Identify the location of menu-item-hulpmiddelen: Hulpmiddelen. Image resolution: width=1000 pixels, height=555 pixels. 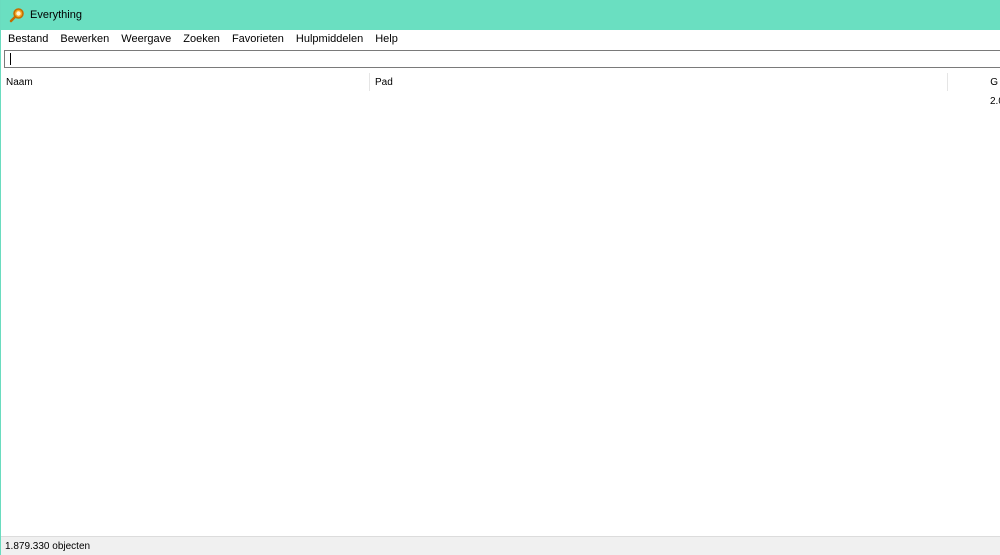
(329, 39).